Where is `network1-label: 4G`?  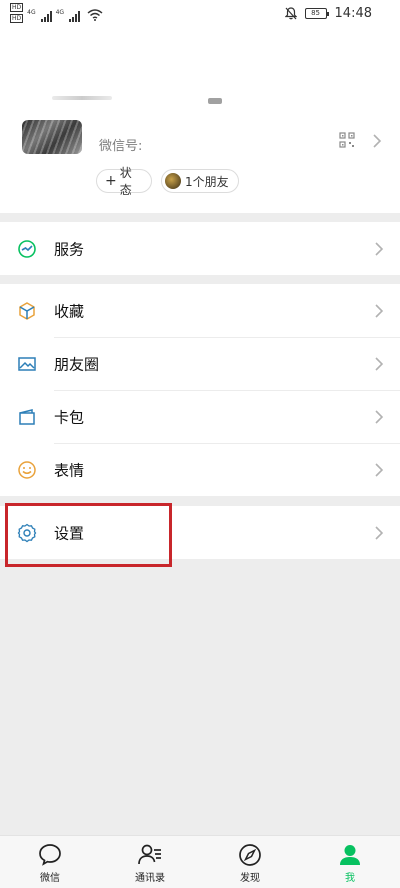 network1-label: 4G is located at coordinates (31, 12).